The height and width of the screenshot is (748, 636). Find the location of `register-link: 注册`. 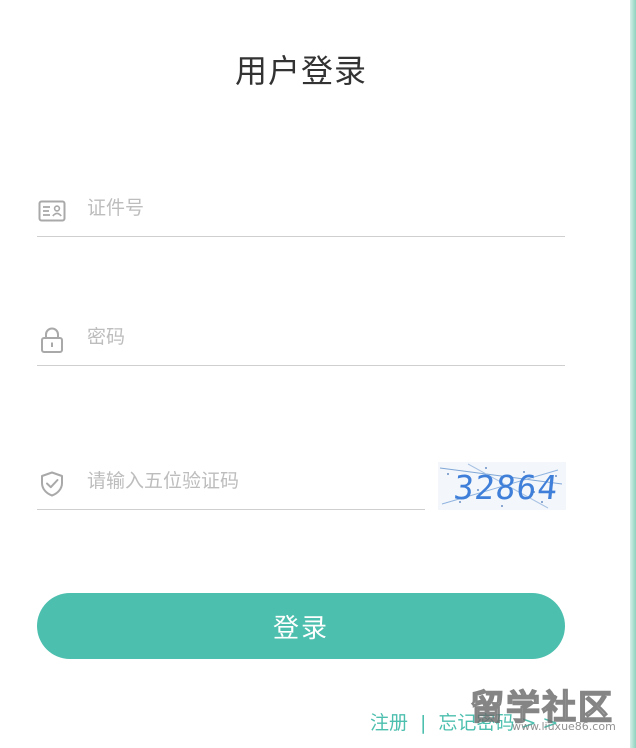

register-link: 注册 is located at coordinates (389, 723).